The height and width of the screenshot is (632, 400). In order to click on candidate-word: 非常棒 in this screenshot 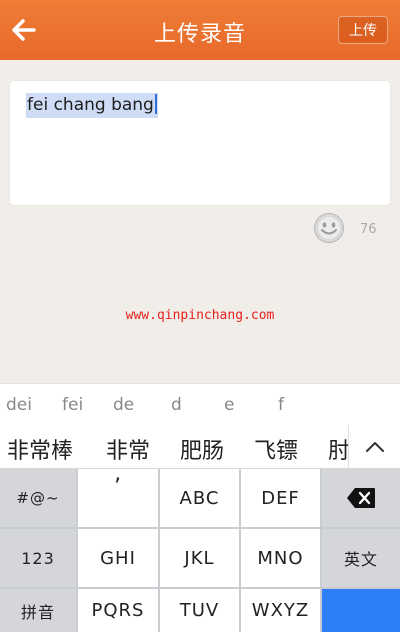, I will do `click(40, 449)`.